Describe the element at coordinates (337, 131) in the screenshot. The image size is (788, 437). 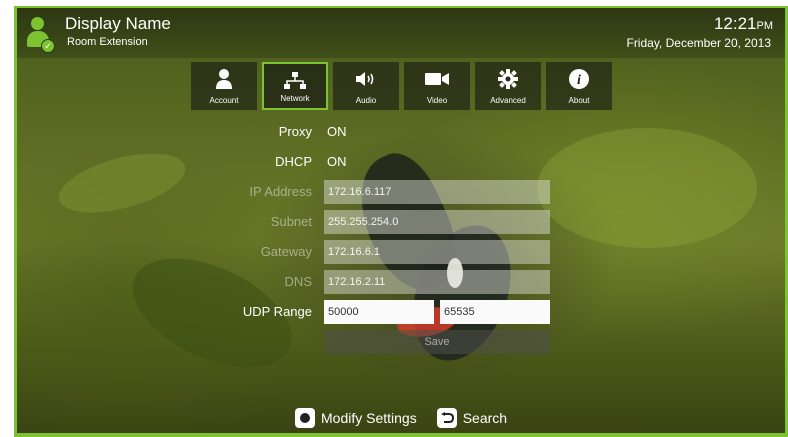
I see `proxy-value: ON` at that location.